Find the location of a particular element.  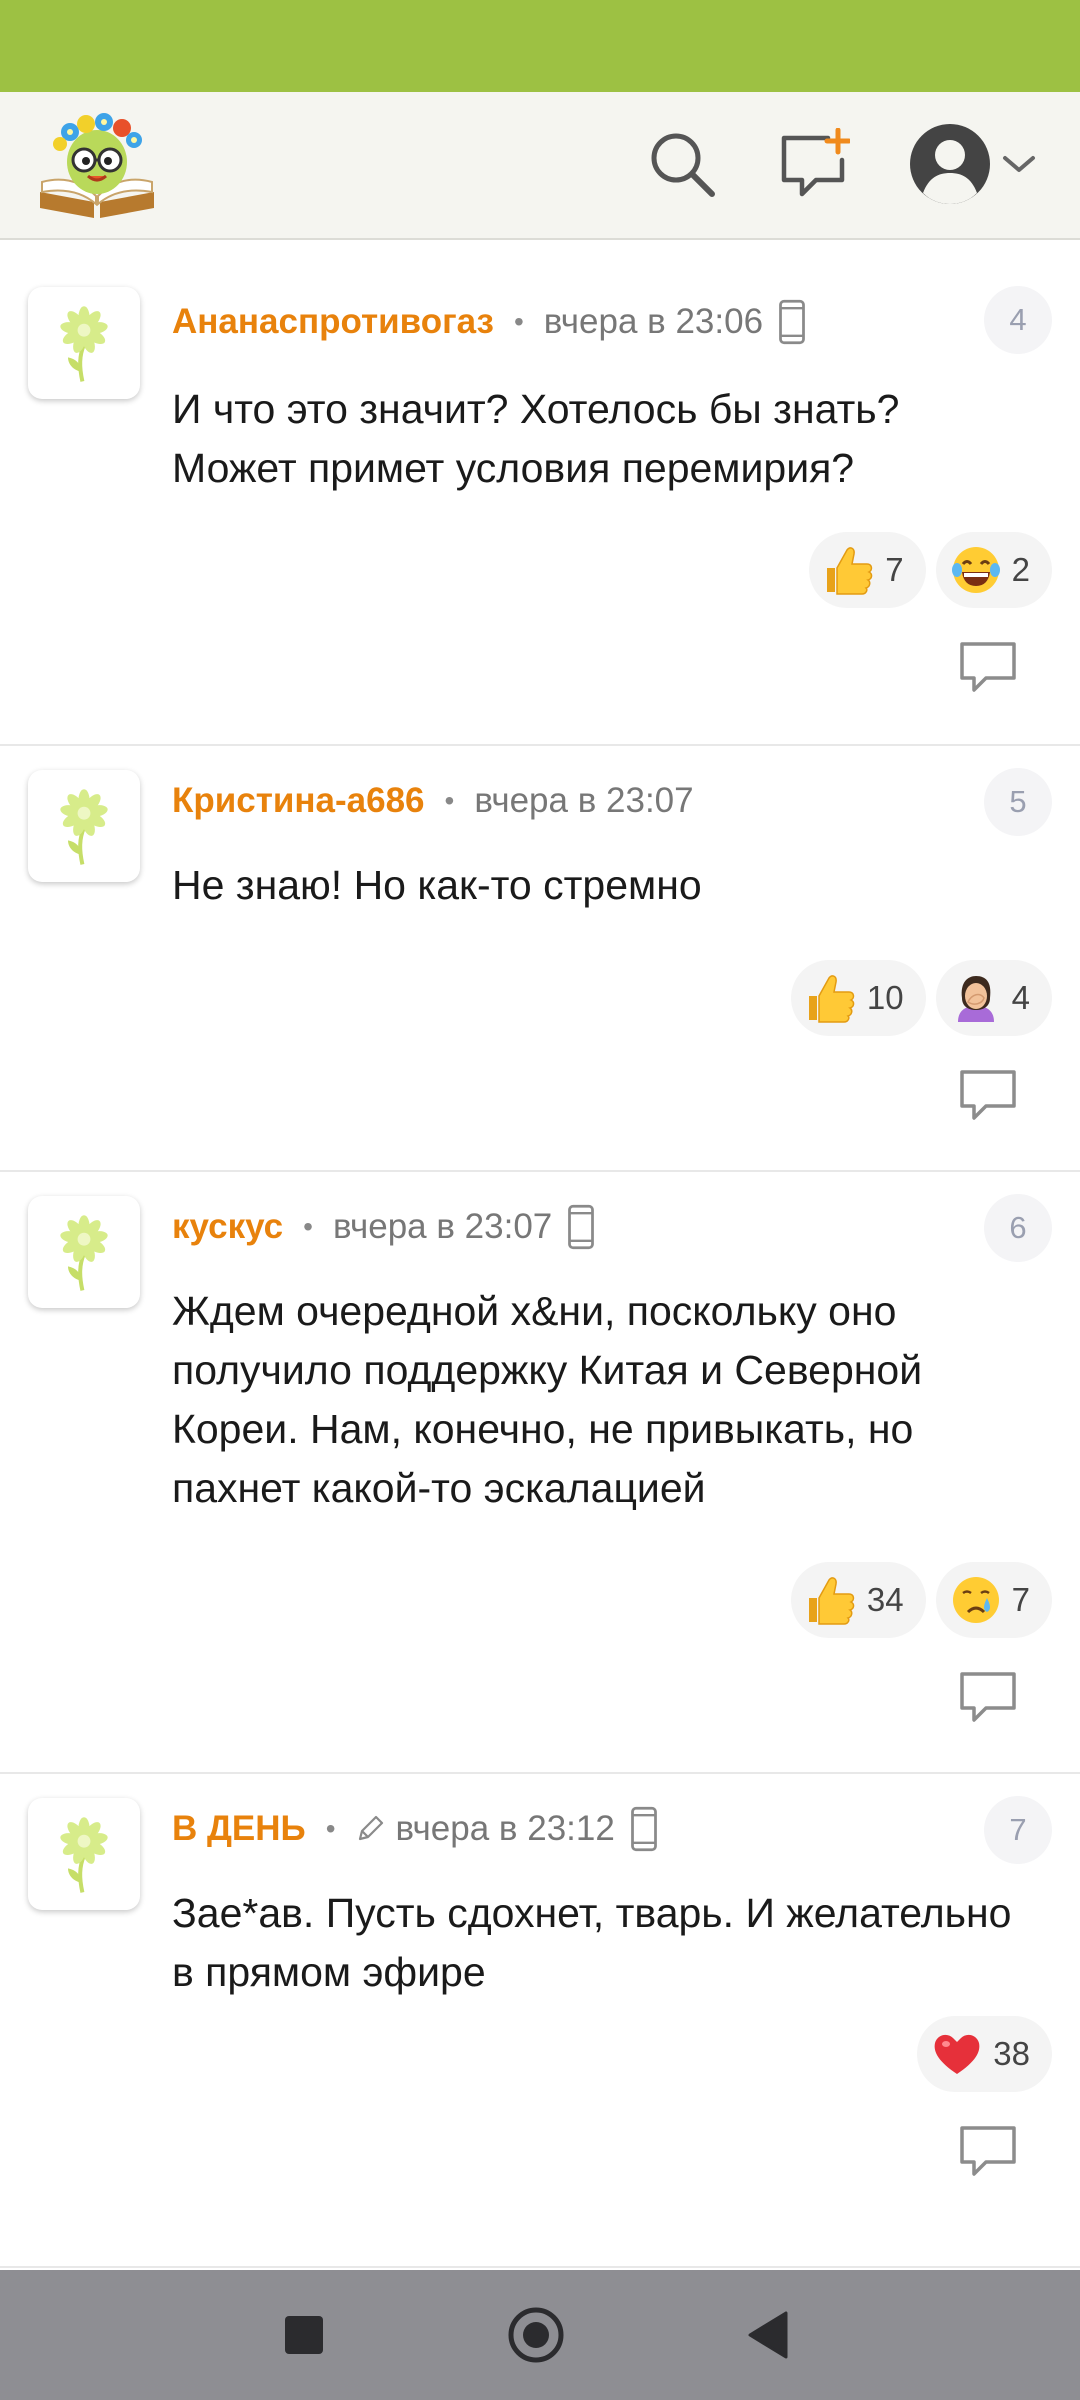

search-button is located at coordinates (682, 166).